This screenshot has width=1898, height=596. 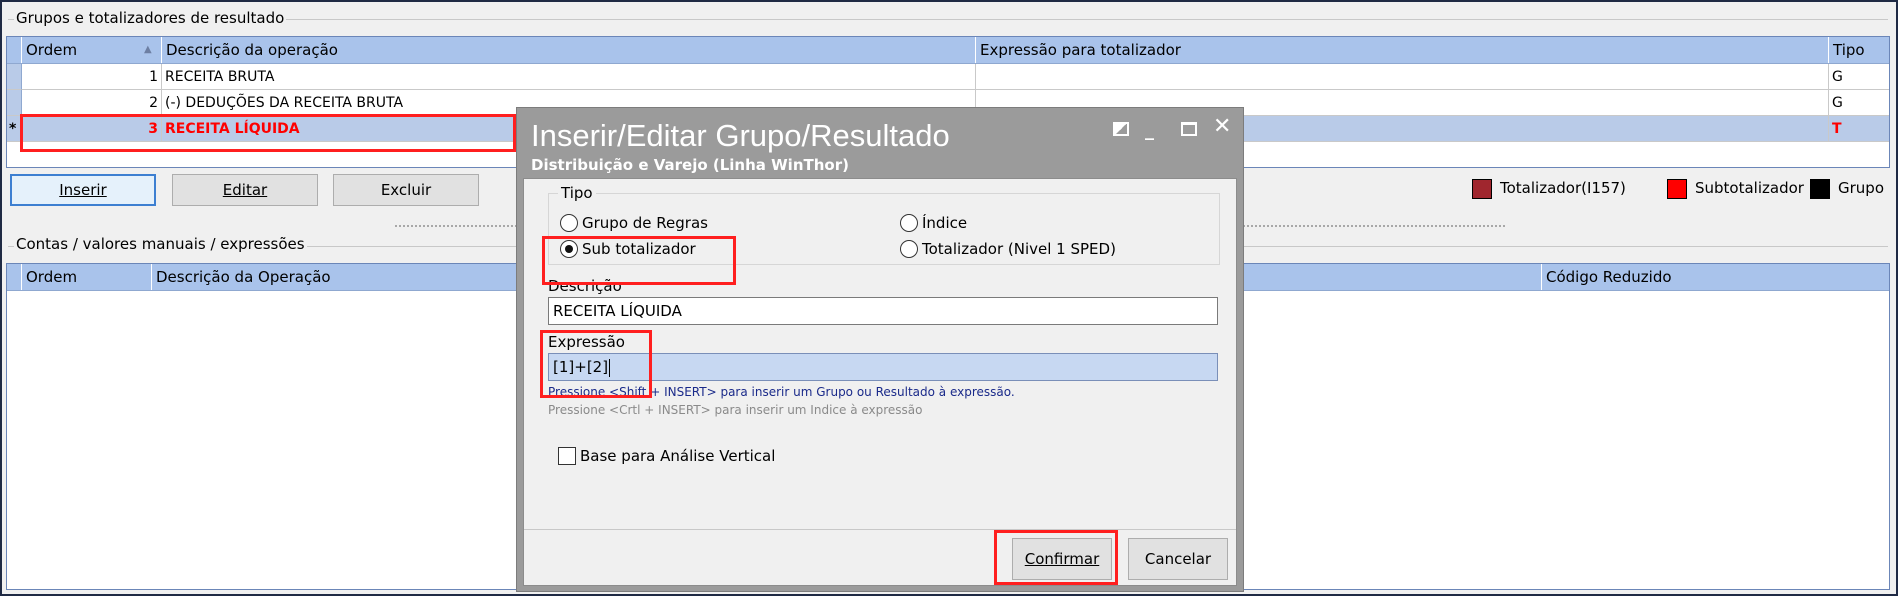 I want to click on header-expressao: Expressão para totalizador, so click(x=1402, y=50).